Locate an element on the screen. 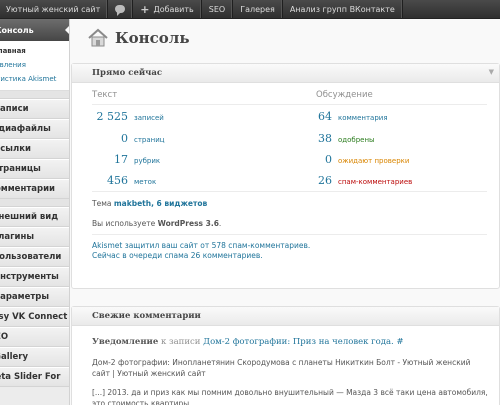 The image size is (500, 405). menu-users: Пользователи is located at coordinates (34, 257).